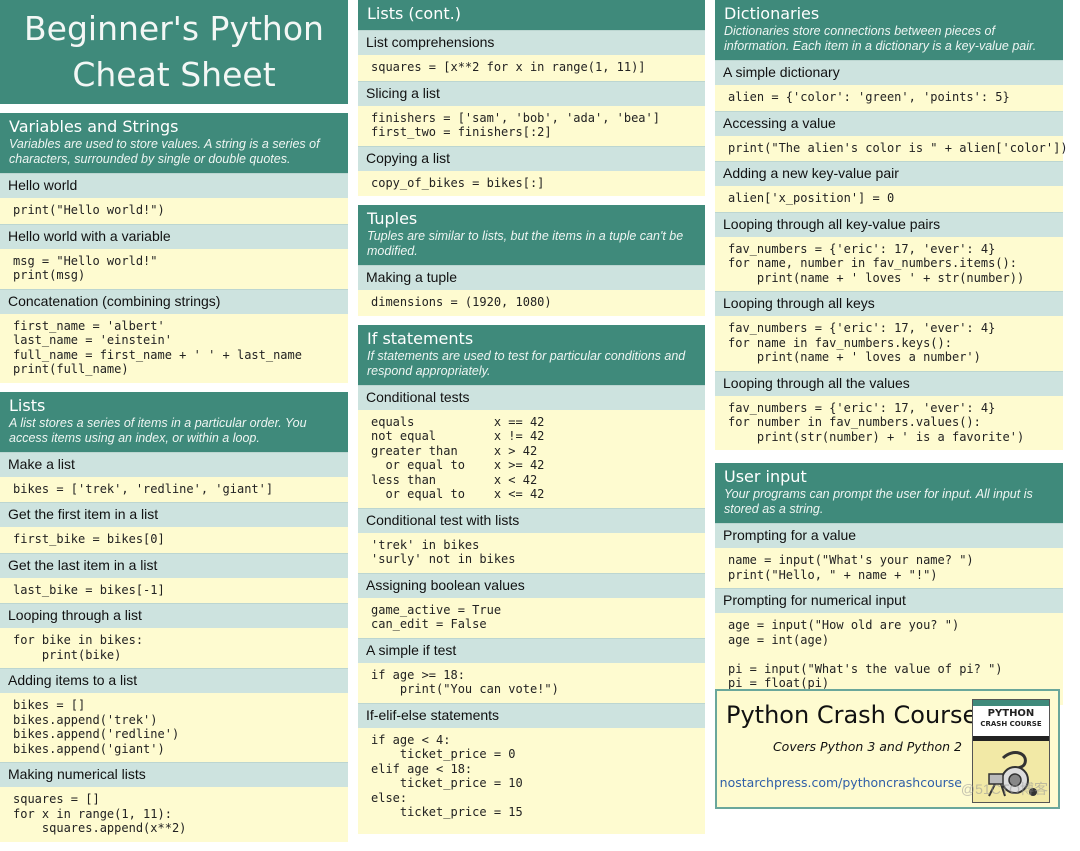 This screenshot has width=1080, height=851. Describe the element at coordinates (174, 74) in the screenshot. I see `page-title-line-2: Cheat Sheet` at that location.